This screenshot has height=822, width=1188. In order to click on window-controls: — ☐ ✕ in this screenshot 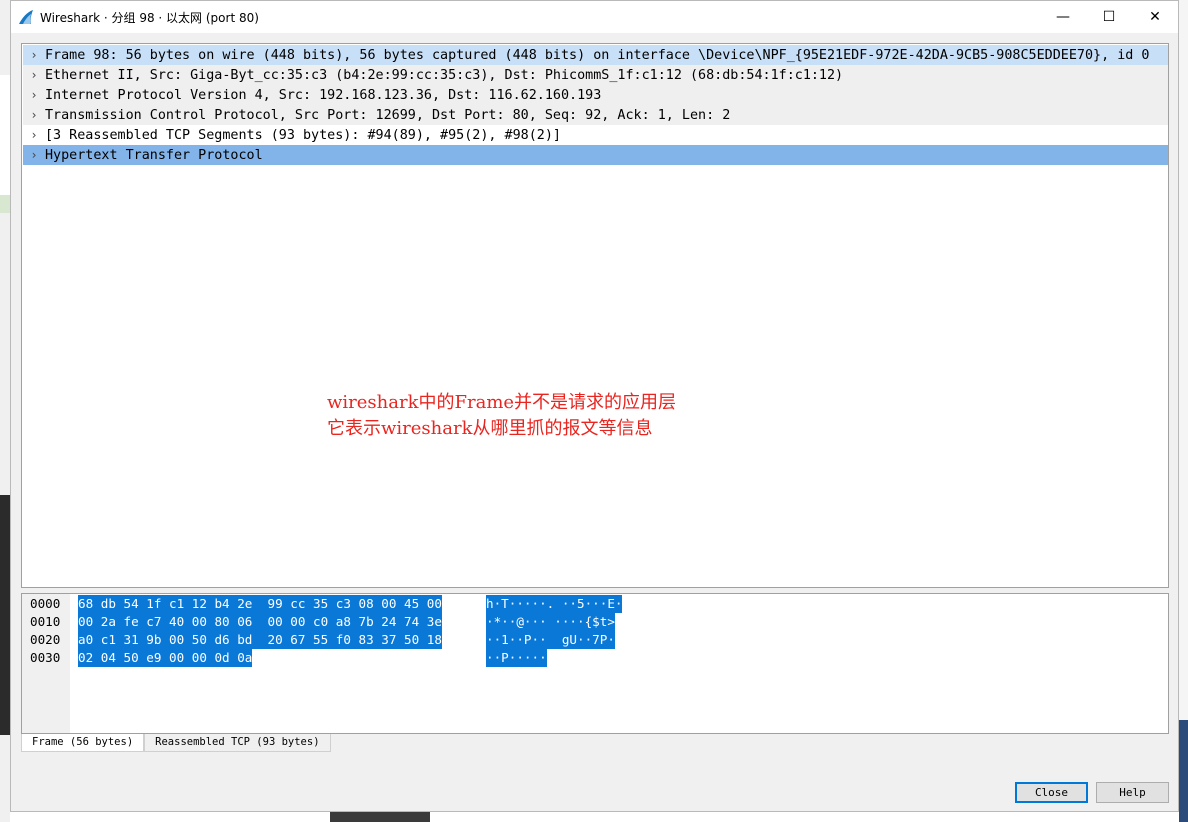, I will do `click(1109, 17)`.